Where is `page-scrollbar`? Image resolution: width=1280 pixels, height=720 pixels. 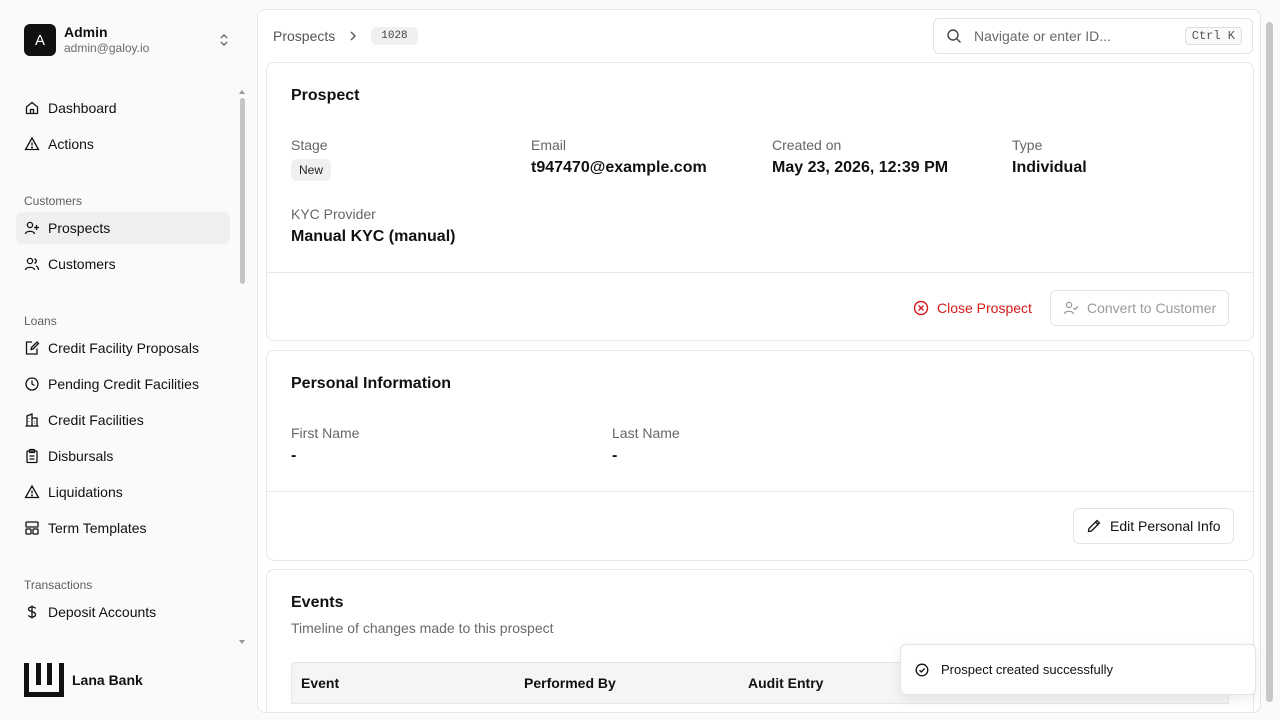
page-scrollbar is located at coordinates (1270, 362).